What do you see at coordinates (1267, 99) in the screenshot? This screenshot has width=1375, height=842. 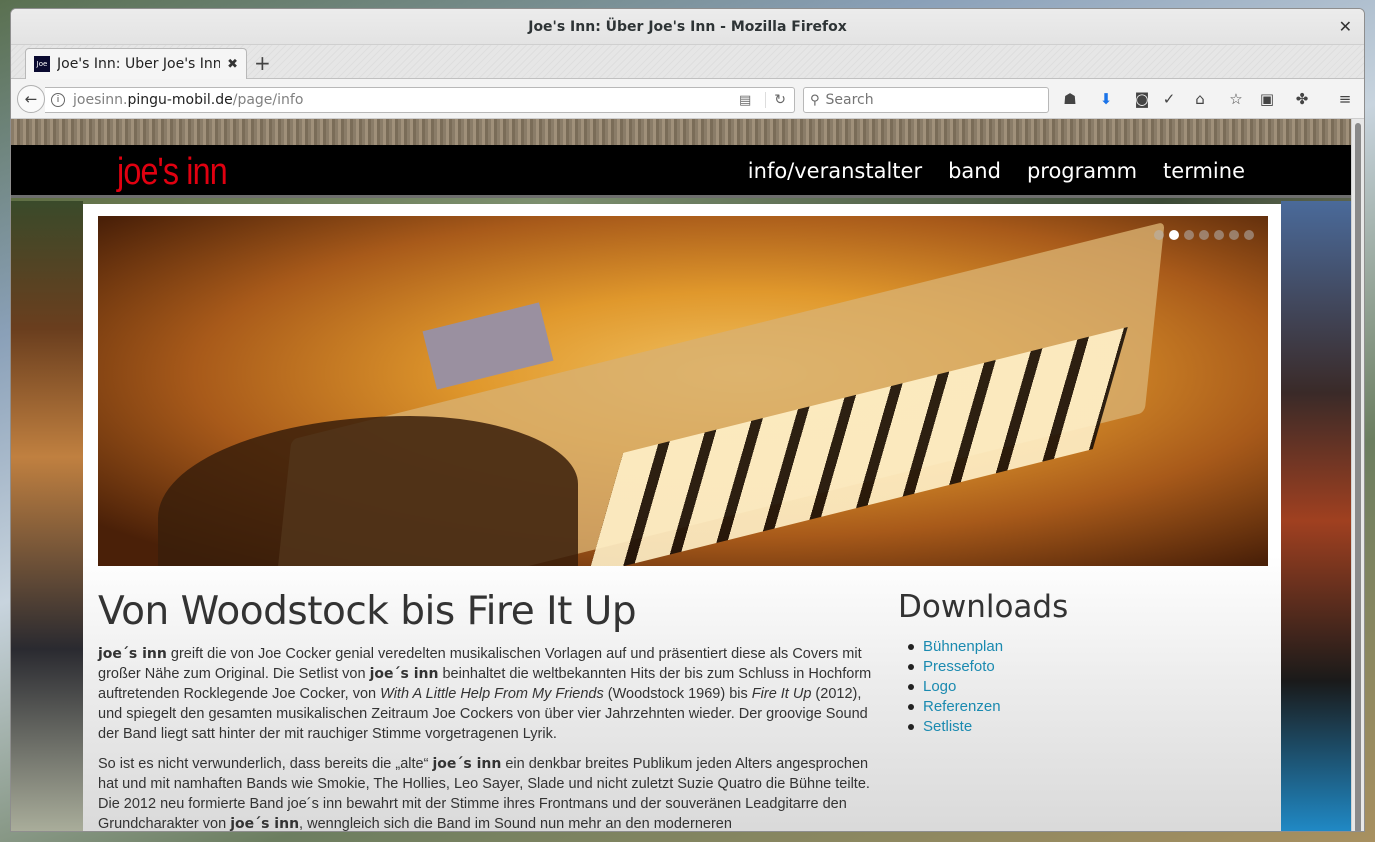 I see `bookmarks-list-icon: ▣` at bounding box center [1267, 99].